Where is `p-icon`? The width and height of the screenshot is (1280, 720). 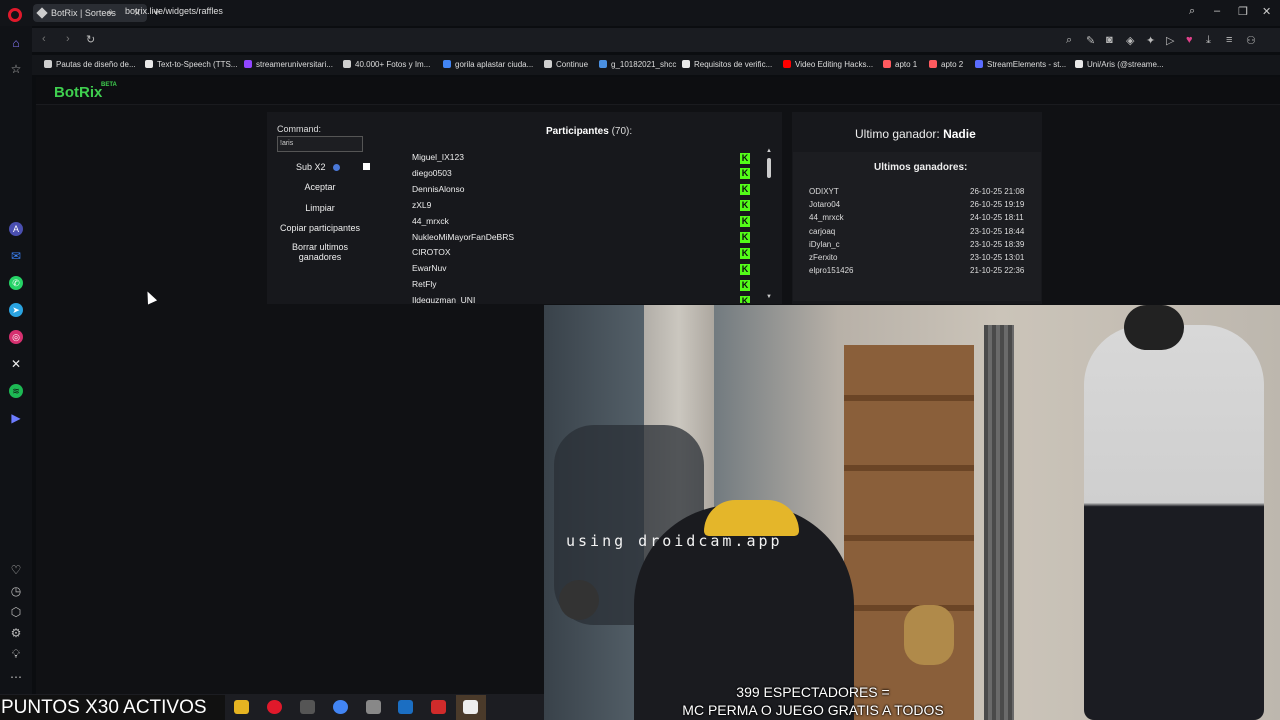 p-icon is located at coordinates (347, 64).